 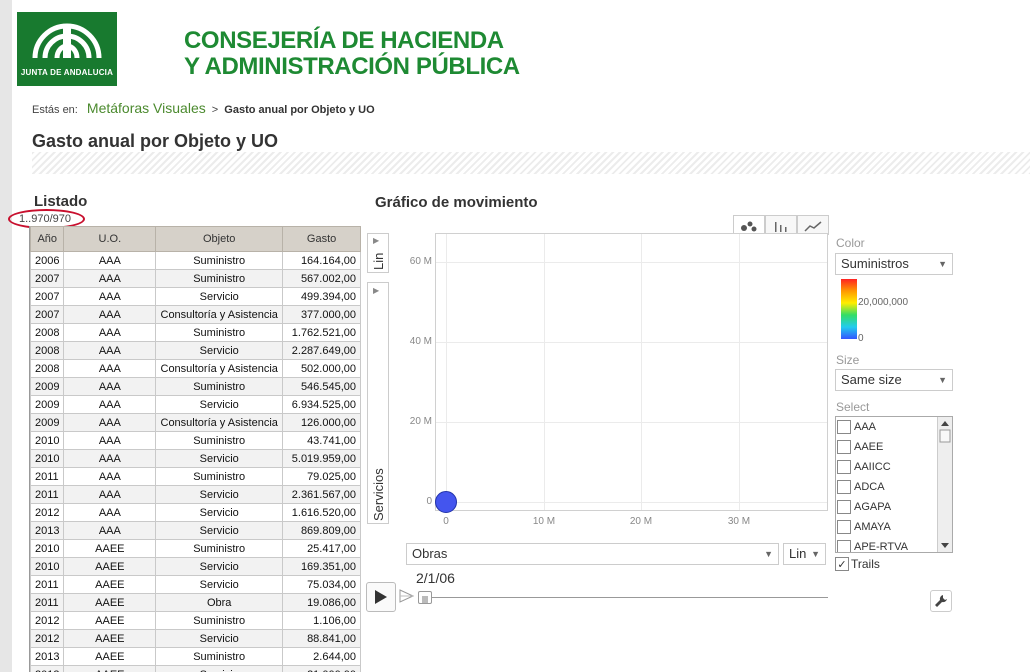 What do you see at coordinates (321, 314) in the screenshot?
I see `cell-gasto: 377.000,00` at bounding box center [321, 314].